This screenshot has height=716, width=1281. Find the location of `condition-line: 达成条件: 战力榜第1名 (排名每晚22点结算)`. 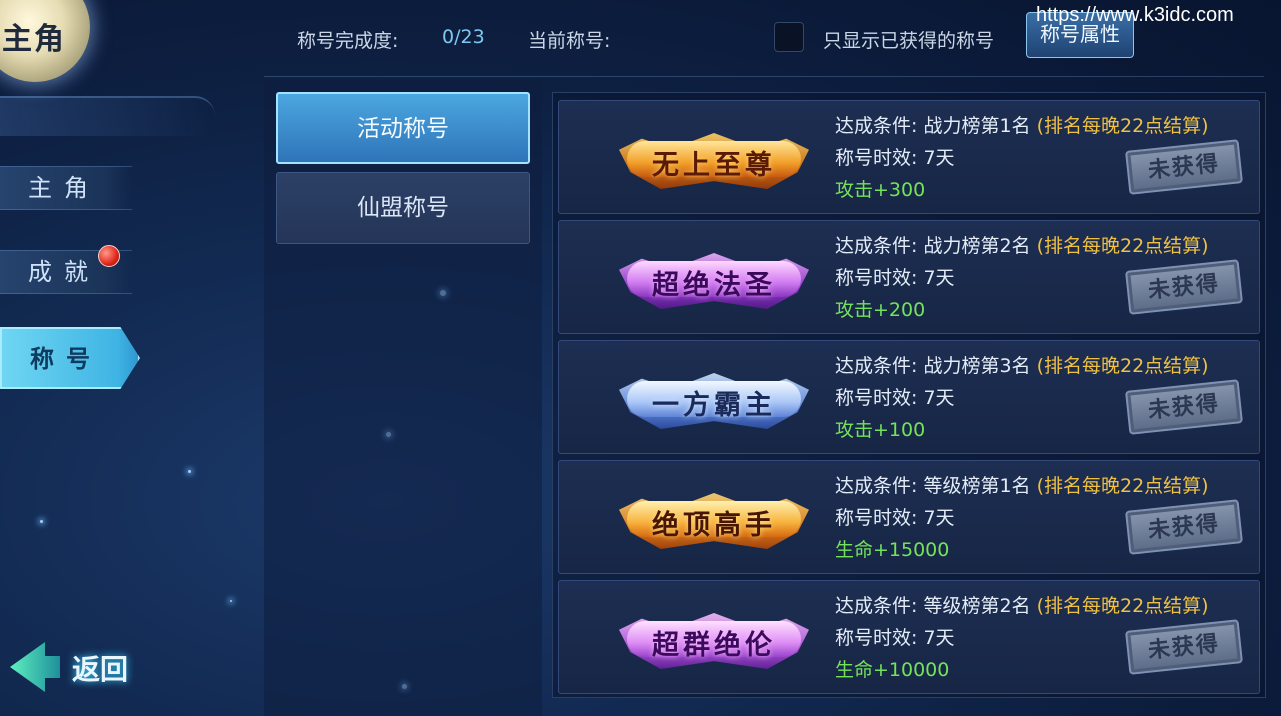

condition-line: 达成条件: 战力榜第1名 (排名每晚22点结算) is located at coordinates (1022, 124).